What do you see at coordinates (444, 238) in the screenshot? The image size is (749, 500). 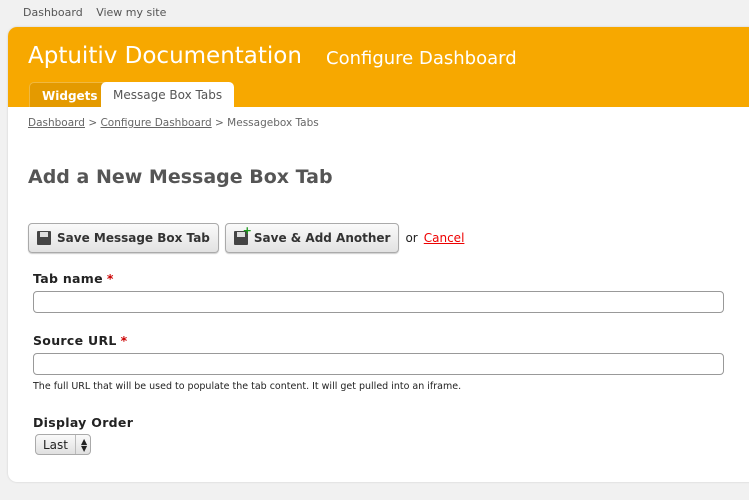 I see `cancel-link: Cancel` at bounding box center [444, 238].